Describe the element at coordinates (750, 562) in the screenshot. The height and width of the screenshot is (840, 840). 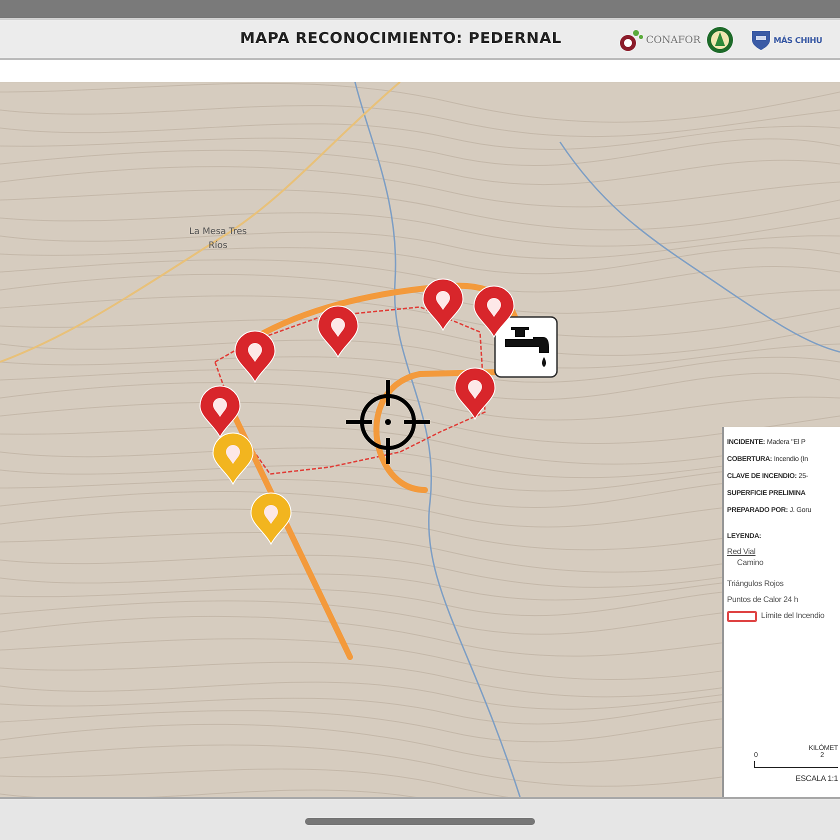
I see `legend-label: Camino` at that location.